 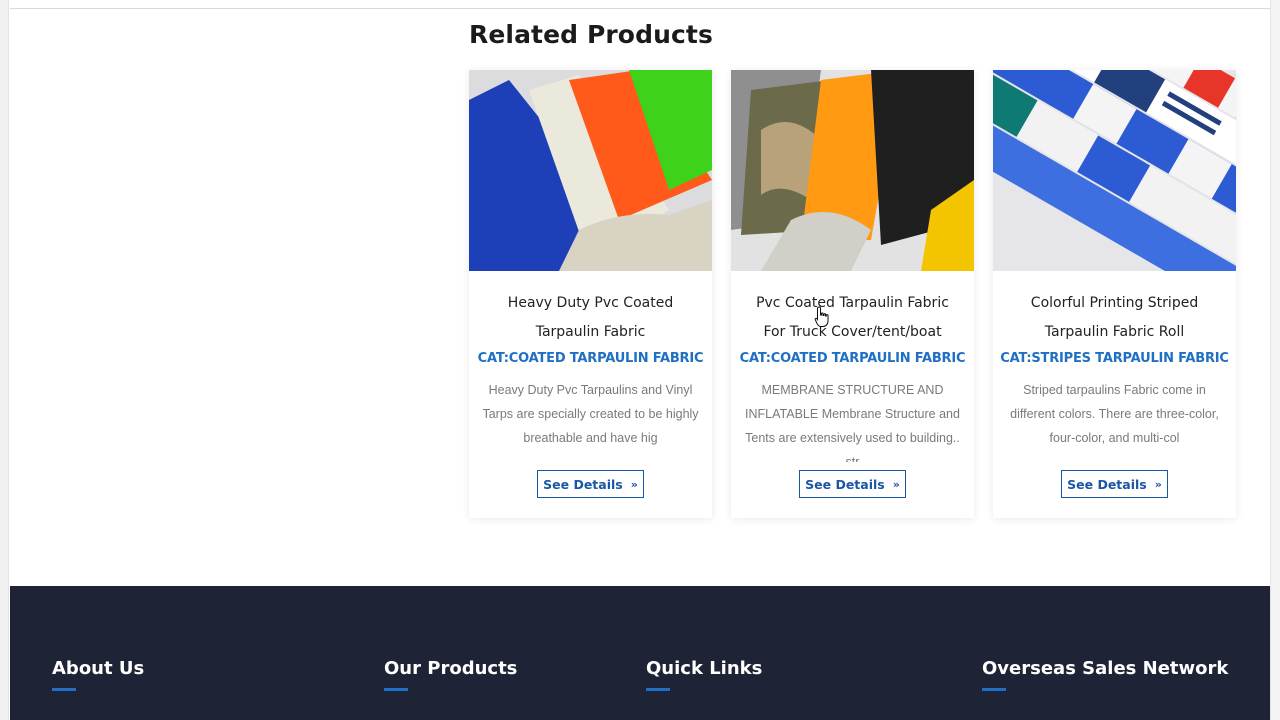 What do you see at coordinates (590, 332) in the screenshot?
I see `product-title-line: Tarpaulin Fabric` at bounding box center [590, 332].